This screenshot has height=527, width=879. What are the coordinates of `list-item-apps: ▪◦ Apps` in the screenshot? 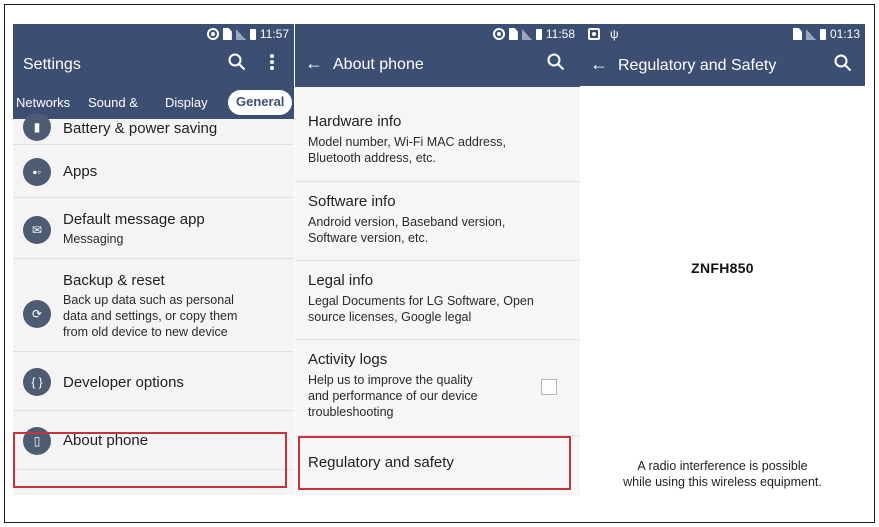 It's located at (153, 172).